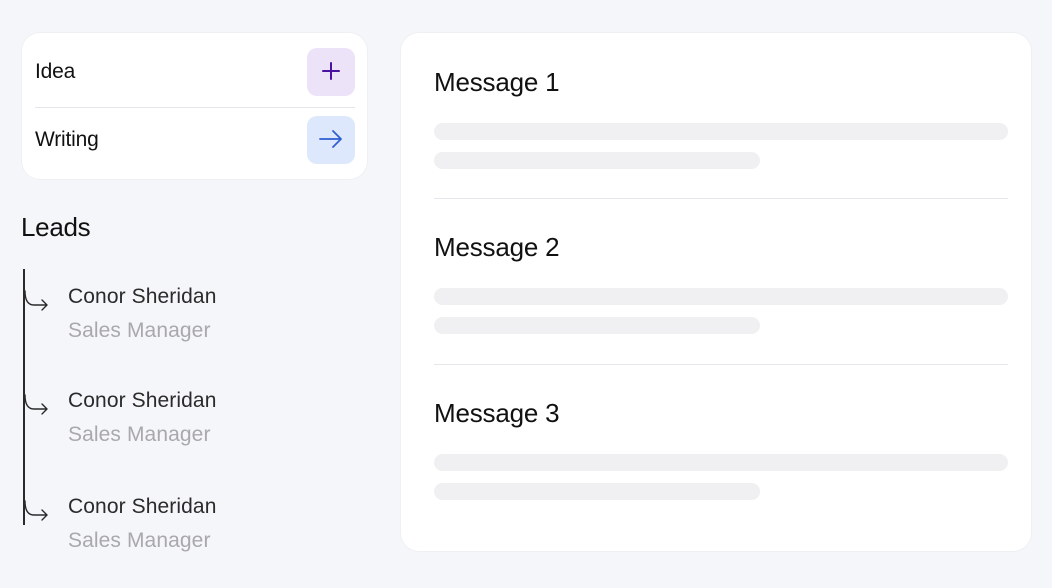 This screenshot has height=588, width=1052. What do you see at coordinates (67, 139) in the screenshot?
I see `action-label-writing: Writing` at bounding box center [67, 139].